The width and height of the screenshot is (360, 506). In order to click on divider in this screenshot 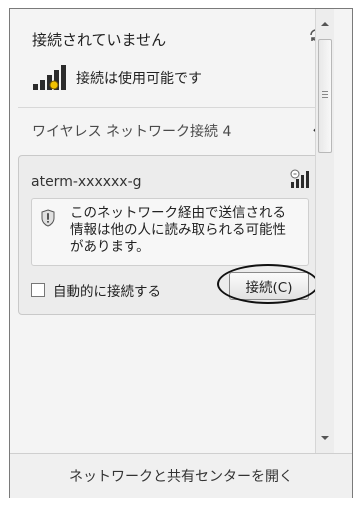, I will do `click(172, 107)`.